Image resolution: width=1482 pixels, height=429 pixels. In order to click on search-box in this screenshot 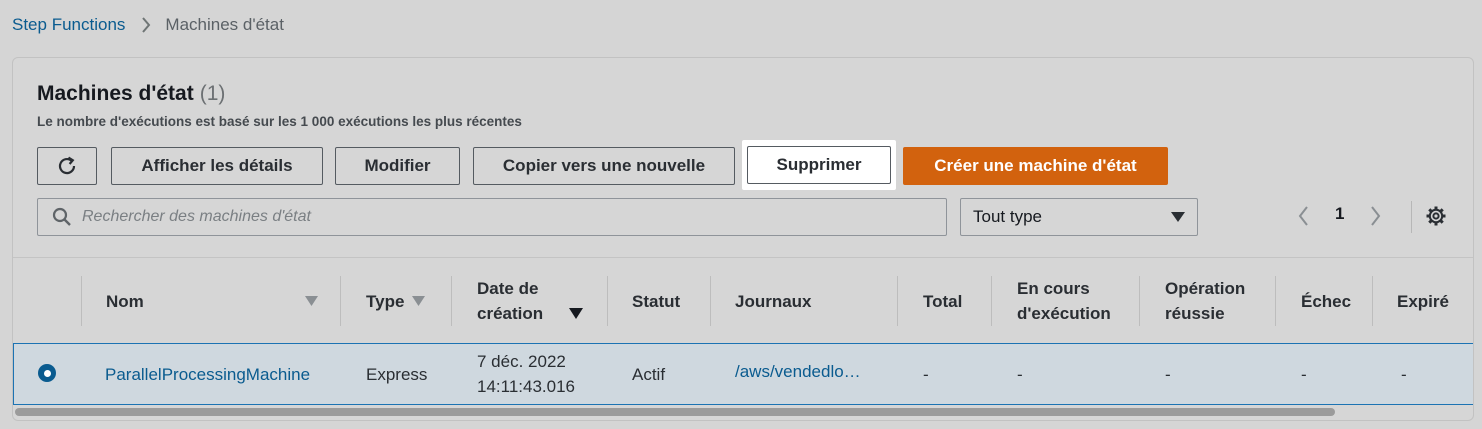, I will do `click(492, 217)`.